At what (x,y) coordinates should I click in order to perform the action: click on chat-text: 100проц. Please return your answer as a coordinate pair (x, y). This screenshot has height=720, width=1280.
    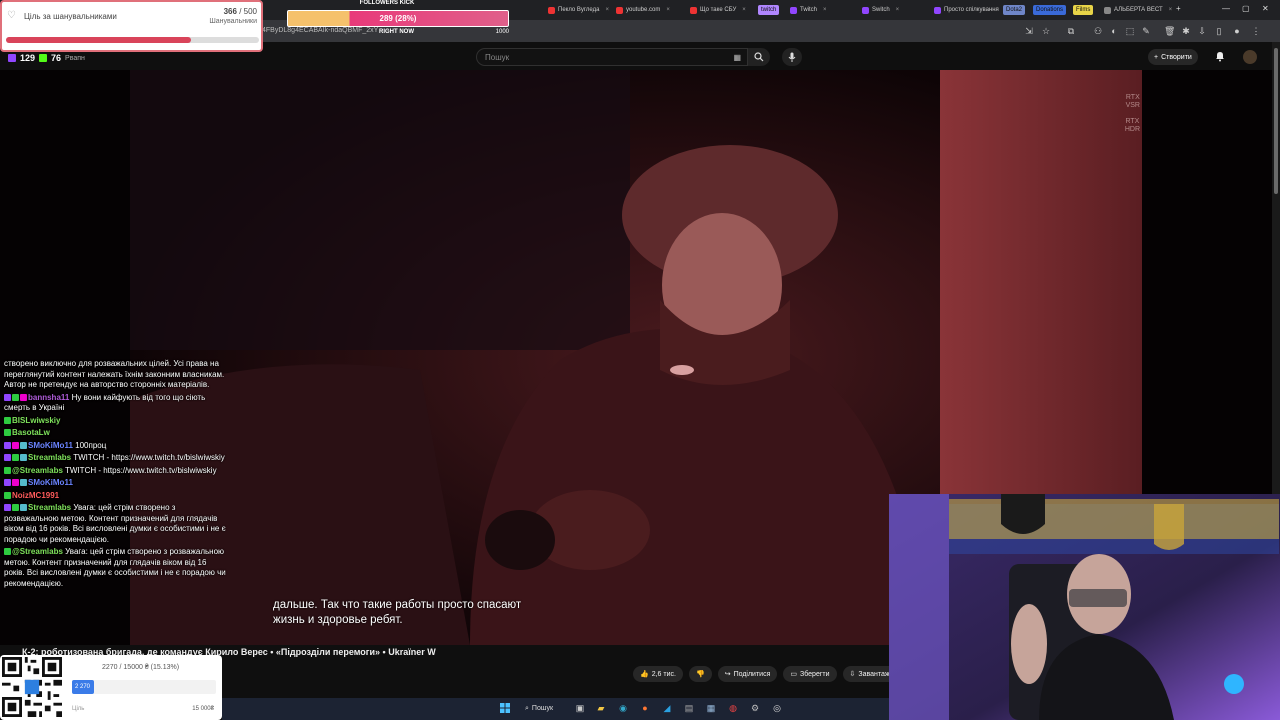
    Looking at the image, I should click on (91, 445).